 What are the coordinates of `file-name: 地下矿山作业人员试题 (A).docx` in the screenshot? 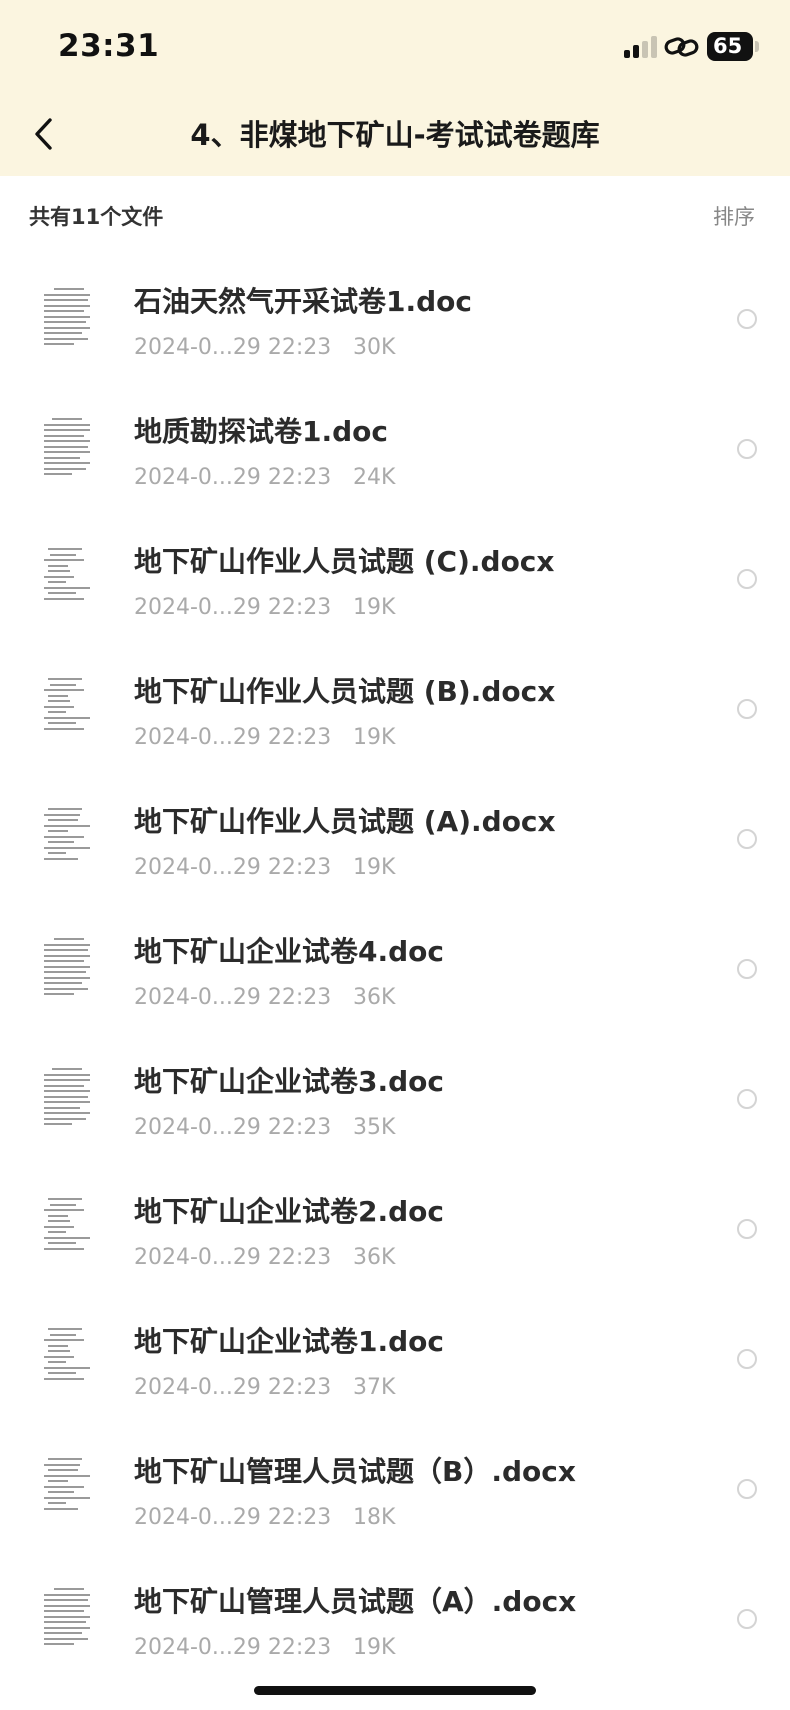 It's located at (345, 821).